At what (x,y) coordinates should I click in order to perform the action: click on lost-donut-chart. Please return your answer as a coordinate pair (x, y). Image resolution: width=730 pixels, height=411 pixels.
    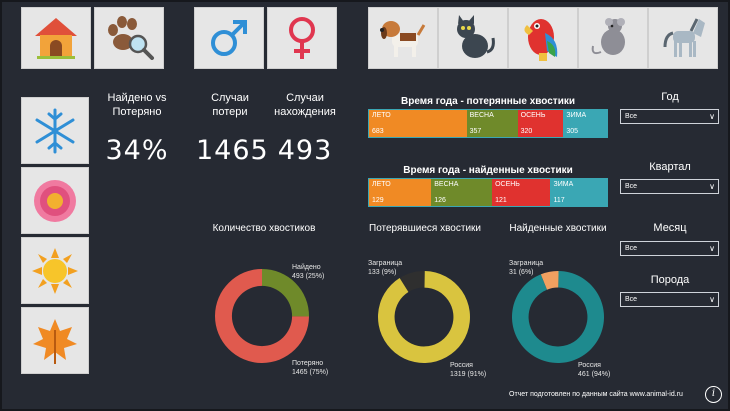
    Looking at the image, I should click on (424, 317).